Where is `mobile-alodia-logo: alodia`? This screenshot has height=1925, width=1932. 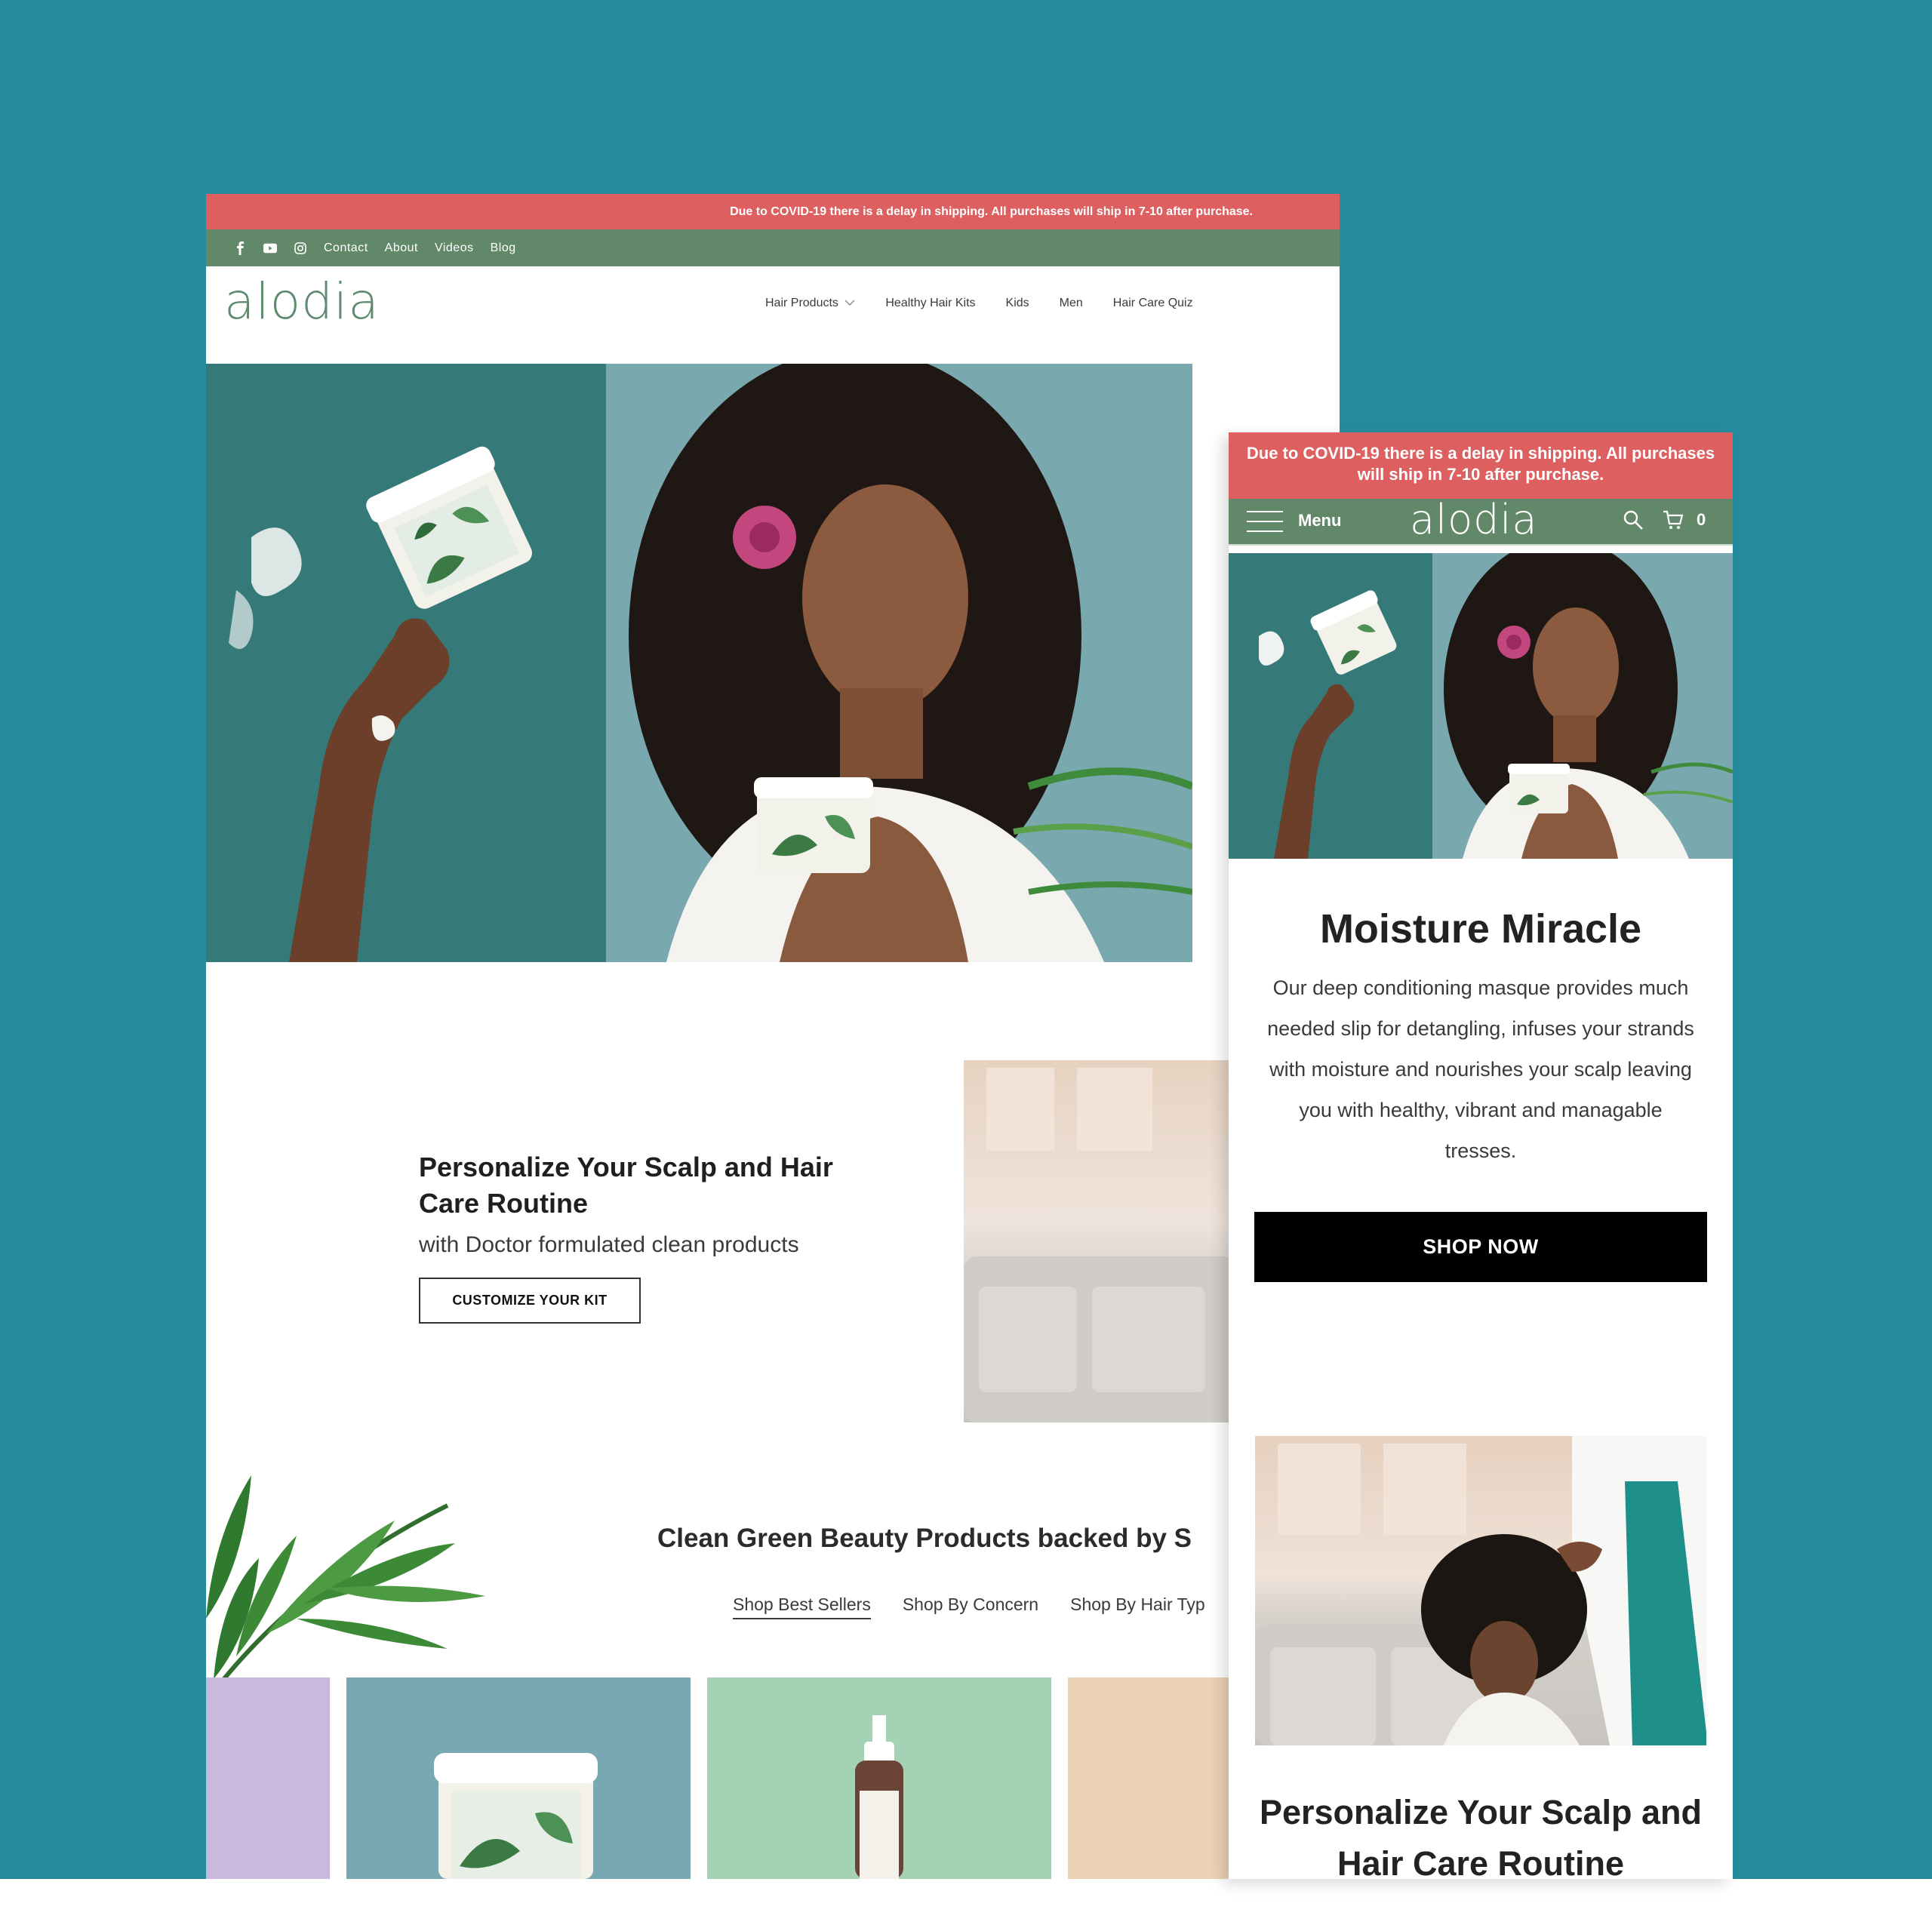 mobile-alodia-logo: alodia is located at coordinates (1474, 519).